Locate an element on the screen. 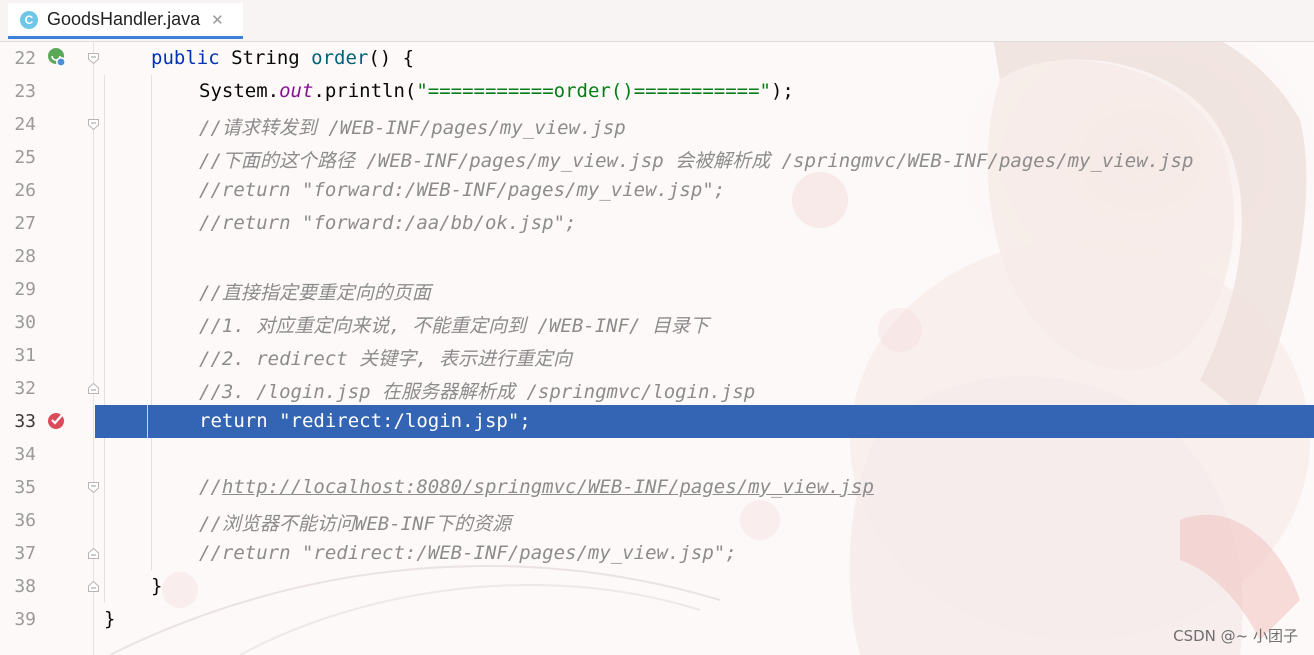 The width and height of the screenshot is (1314, 655). line-number: 28 is located at coordinates (18, 256).